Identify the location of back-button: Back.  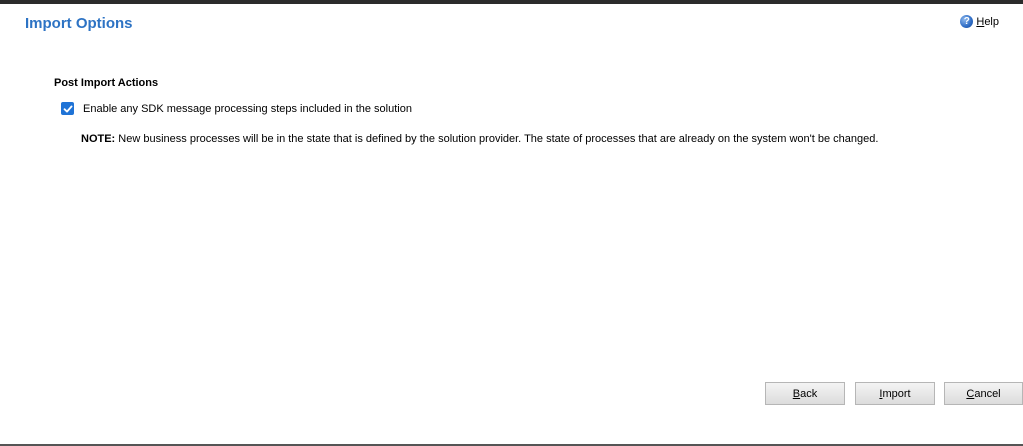
(805, 393).